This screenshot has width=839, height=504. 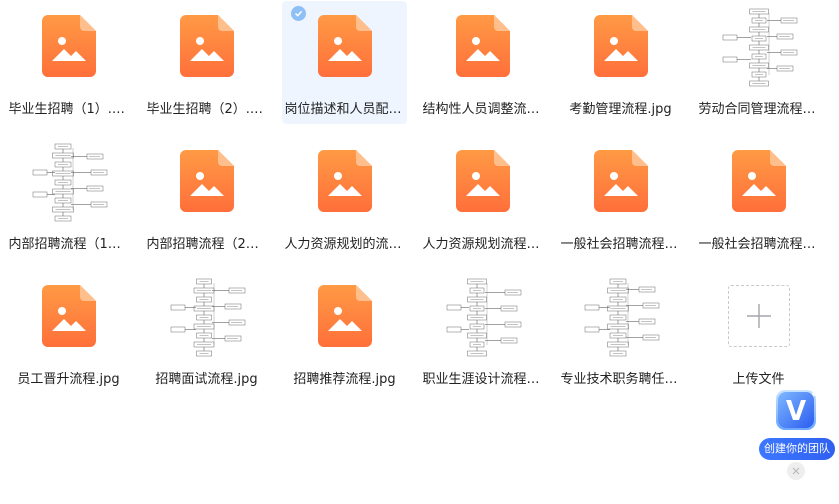 I want to click on v-logo-icon, so click(x=796, y=410).